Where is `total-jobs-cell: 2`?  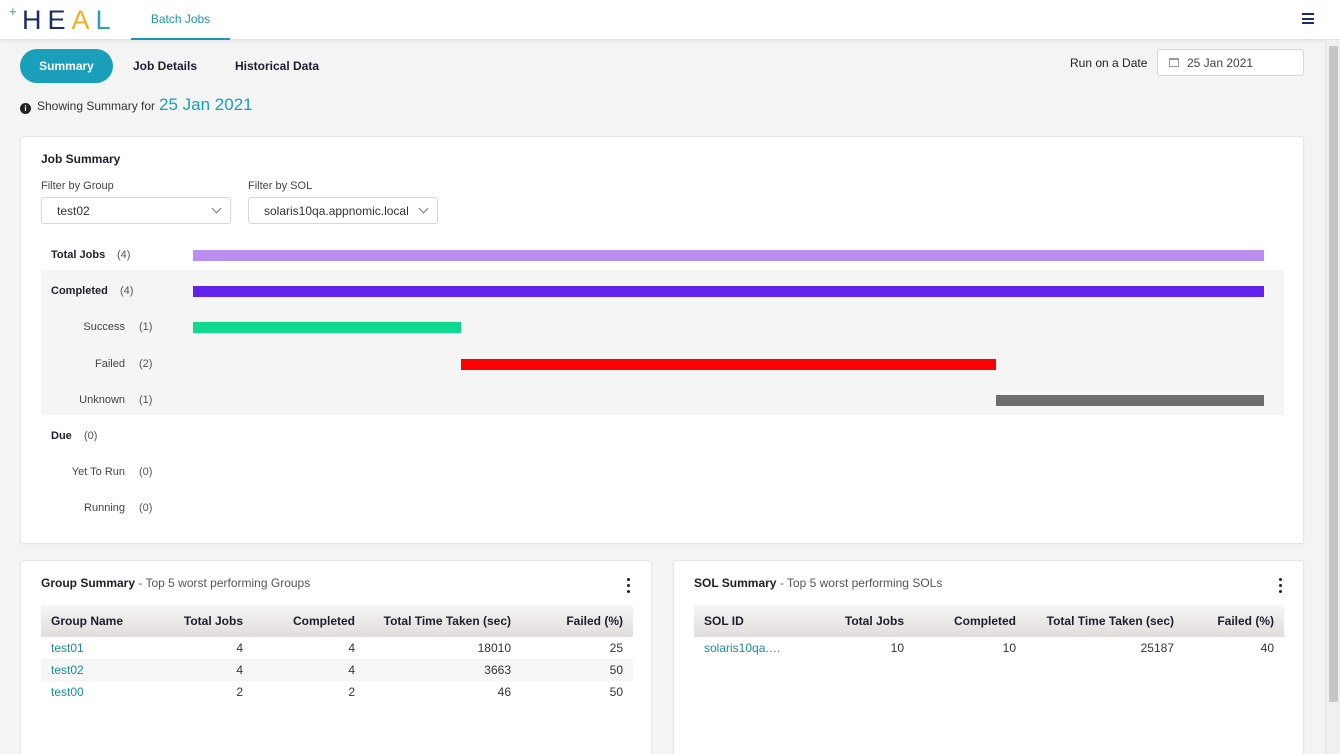
total-jobs-cell: 2 is located at coordinates (239, 692).